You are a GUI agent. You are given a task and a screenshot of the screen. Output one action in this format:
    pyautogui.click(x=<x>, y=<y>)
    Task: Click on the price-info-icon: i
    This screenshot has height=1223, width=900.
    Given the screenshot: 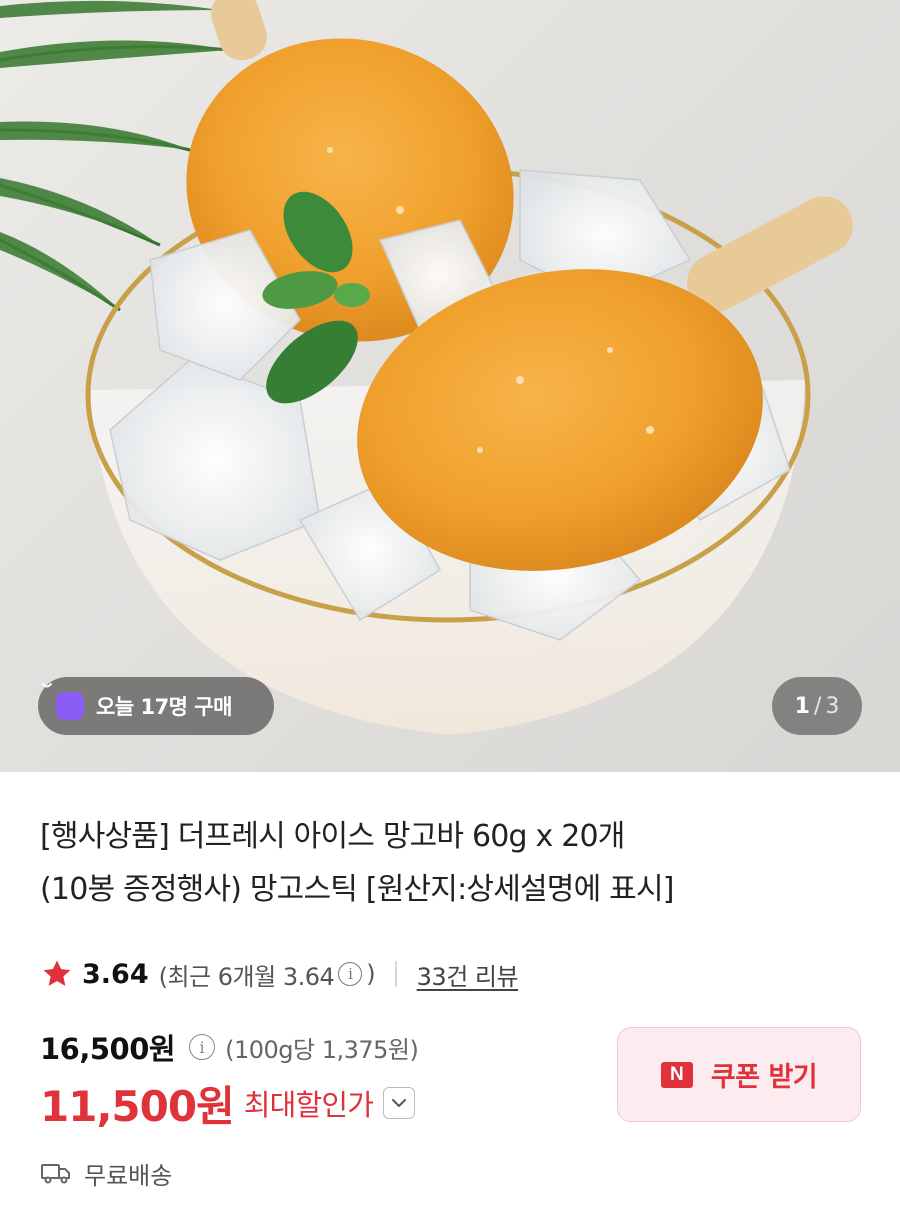 What is the action you would take?
    pyautogui.click(x=202, y=1047)
    